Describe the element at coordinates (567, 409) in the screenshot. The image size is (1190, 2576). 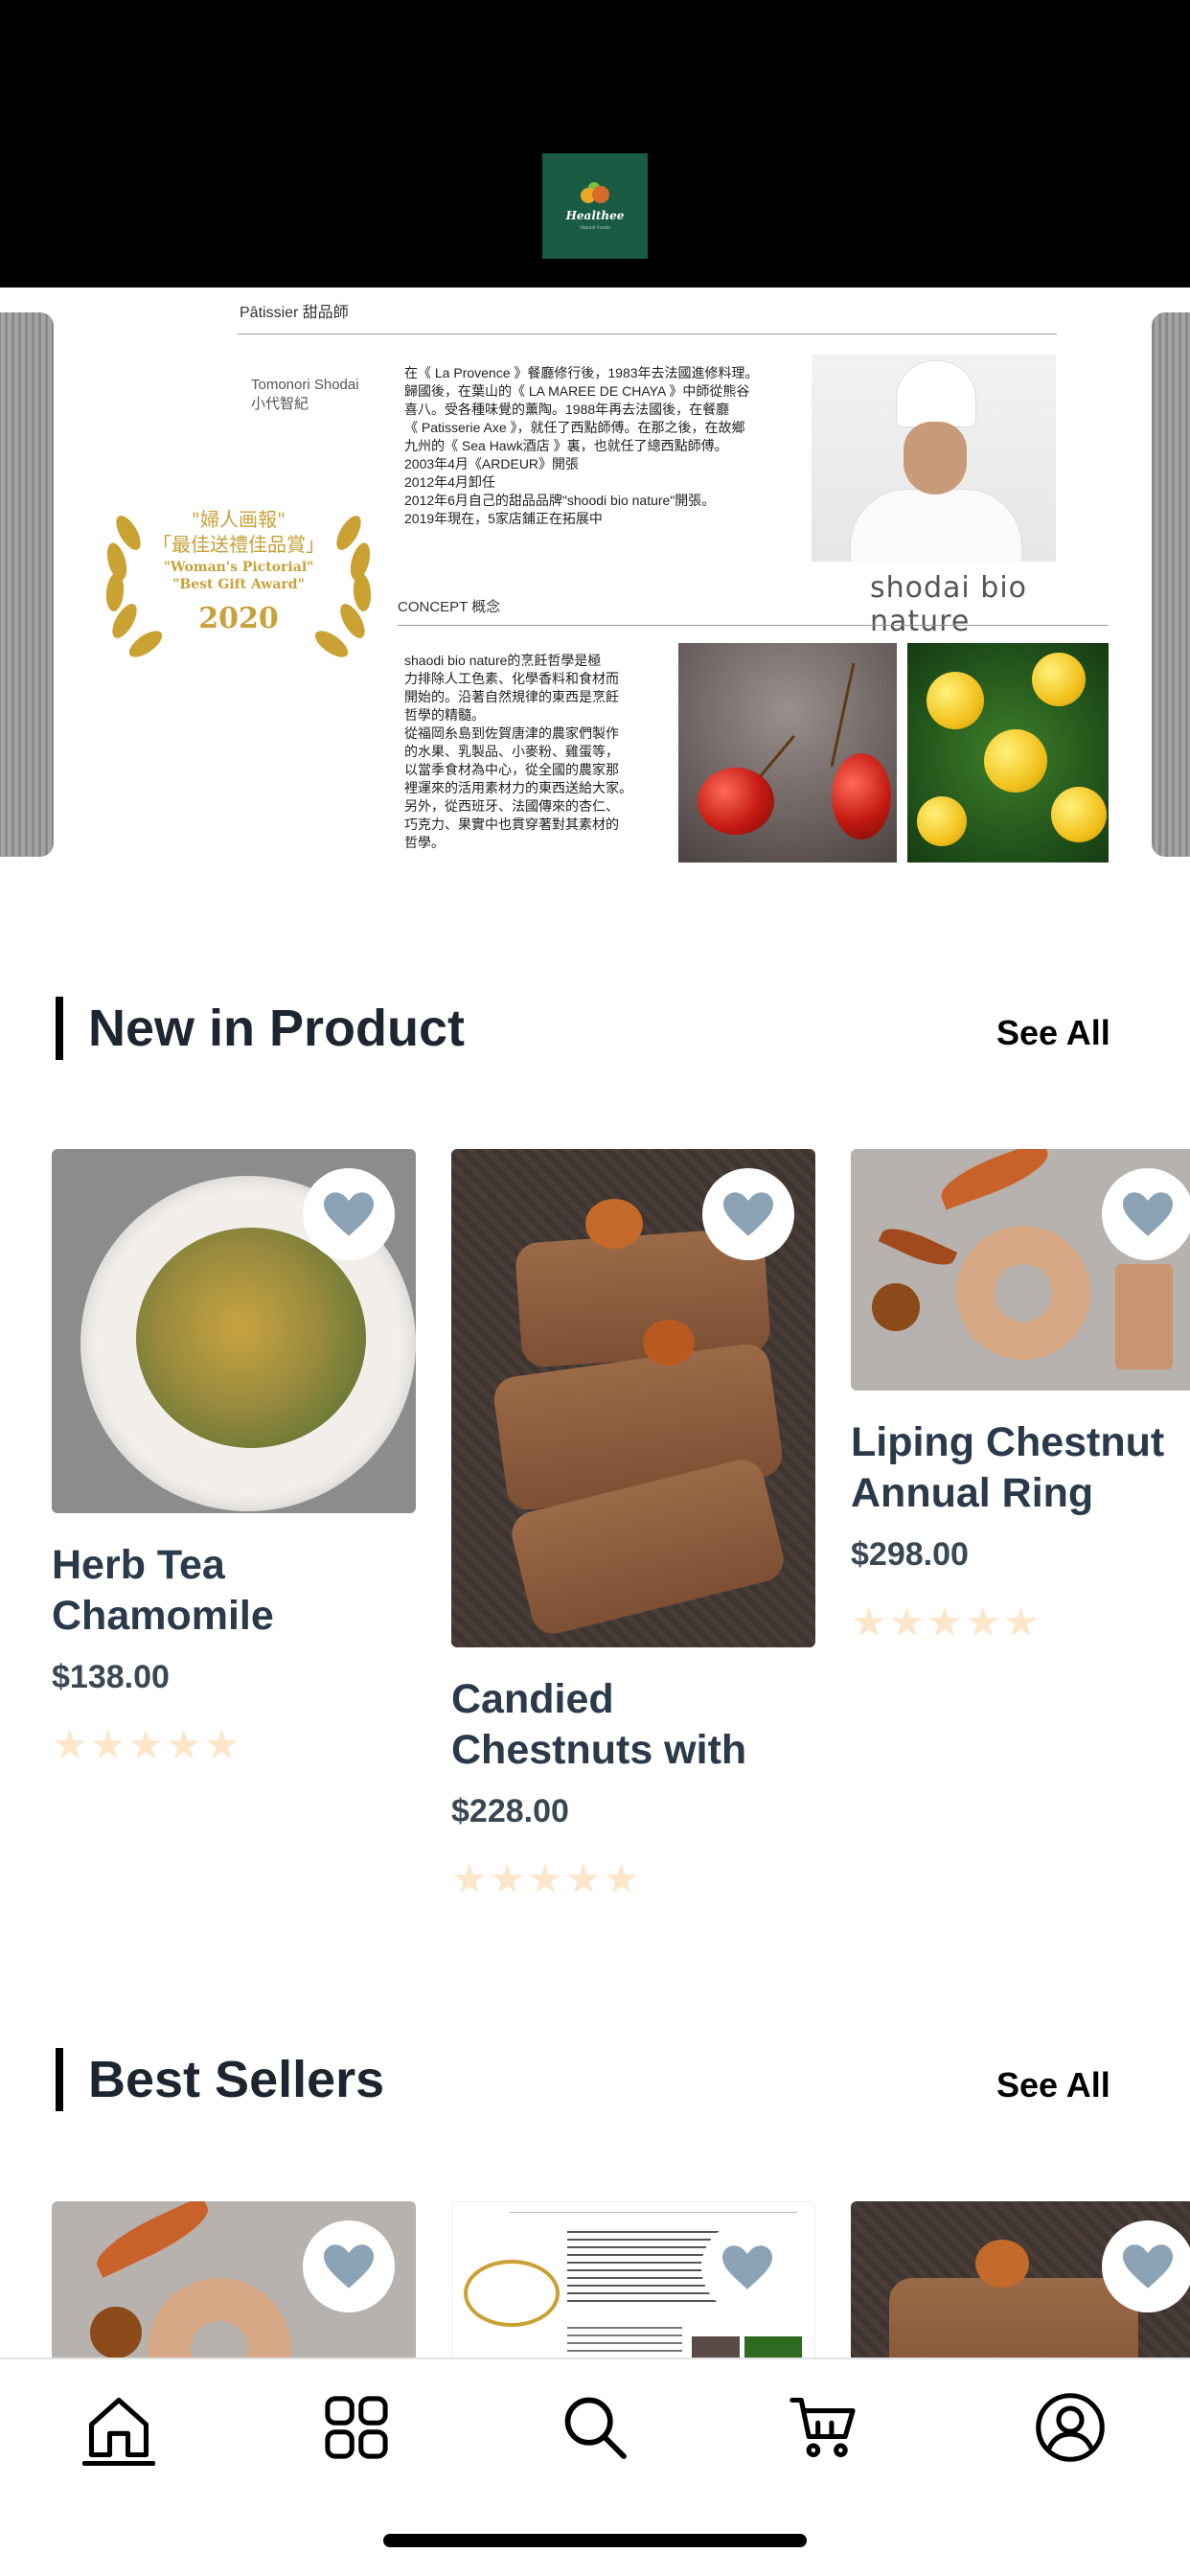
I see `bio-line: 喜八。受各種味覺的薰陶。1988年再去法國後，在餐廳` at that location.